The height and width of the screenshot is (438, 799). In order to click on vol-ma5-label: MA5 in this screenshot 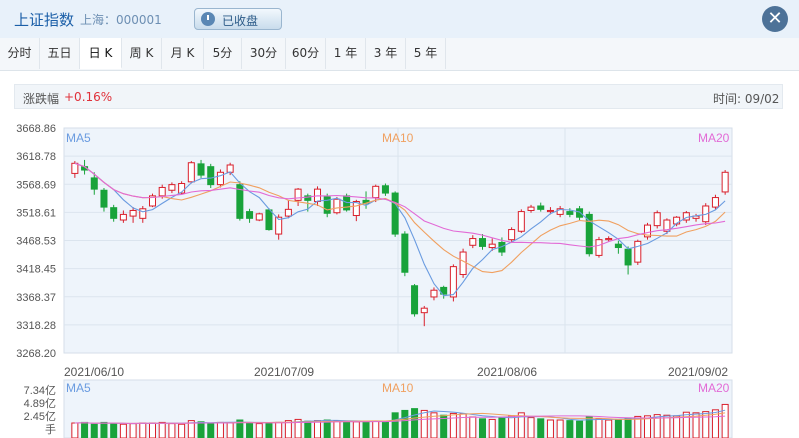, I will do `click(78, 388)`.